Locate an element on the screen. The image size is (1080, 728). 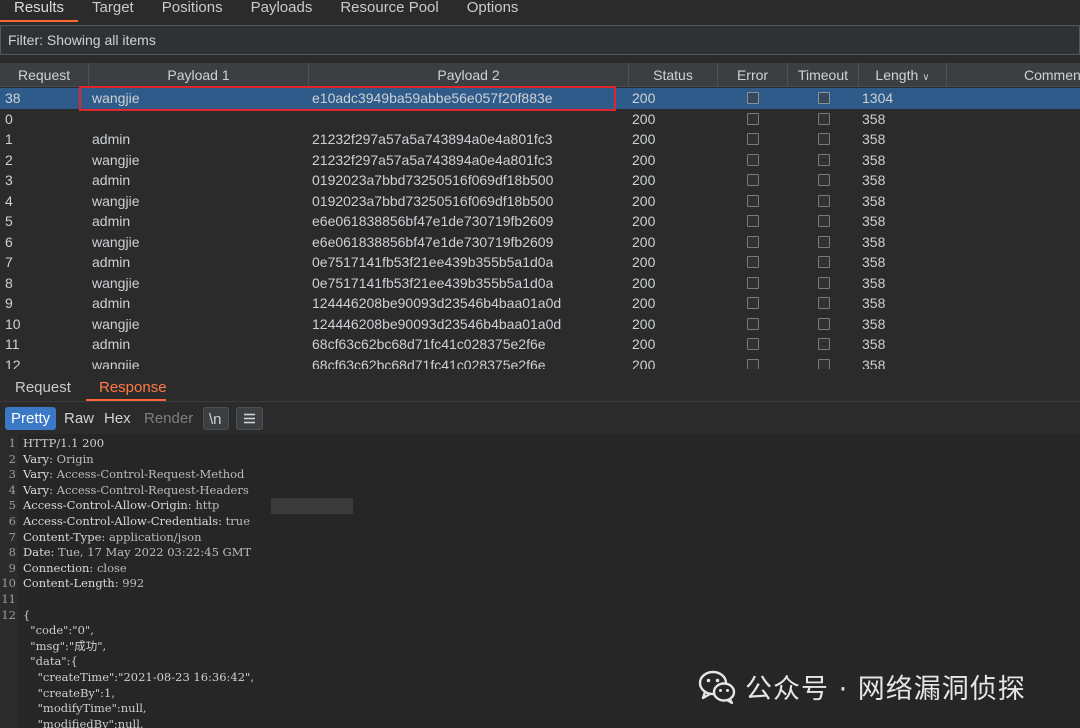
column-header-length: Length ∨ is located at coordinates (903, 75).